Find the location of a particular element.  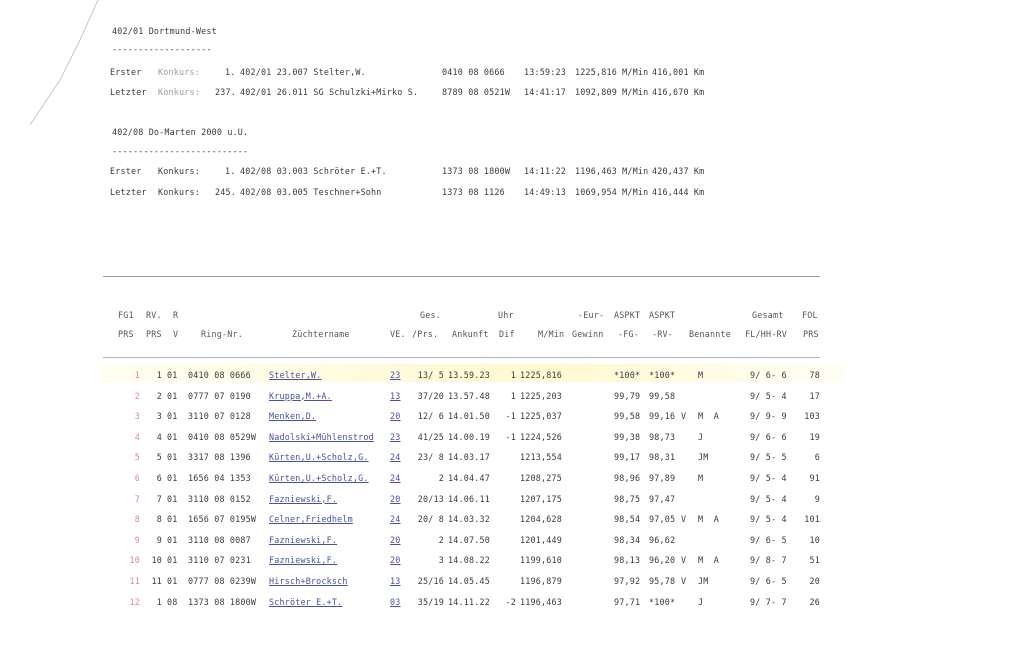

col-benannte: Benannte is located at coordinates (710, 334).